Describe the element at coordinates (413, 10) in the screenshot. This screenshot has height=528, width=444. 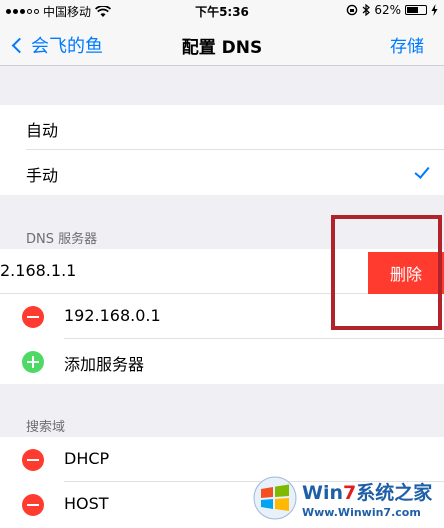
I see `battery-fill` at that location.